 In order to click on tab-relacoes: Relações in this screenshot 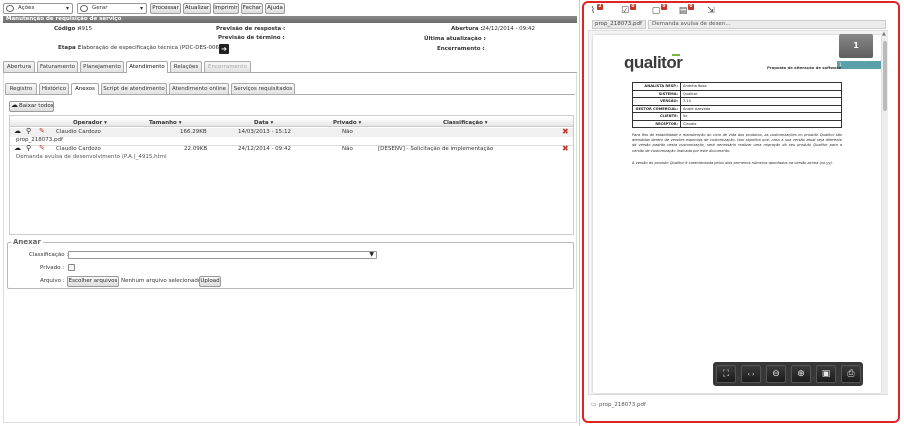, I will do `click(186, 66)`.